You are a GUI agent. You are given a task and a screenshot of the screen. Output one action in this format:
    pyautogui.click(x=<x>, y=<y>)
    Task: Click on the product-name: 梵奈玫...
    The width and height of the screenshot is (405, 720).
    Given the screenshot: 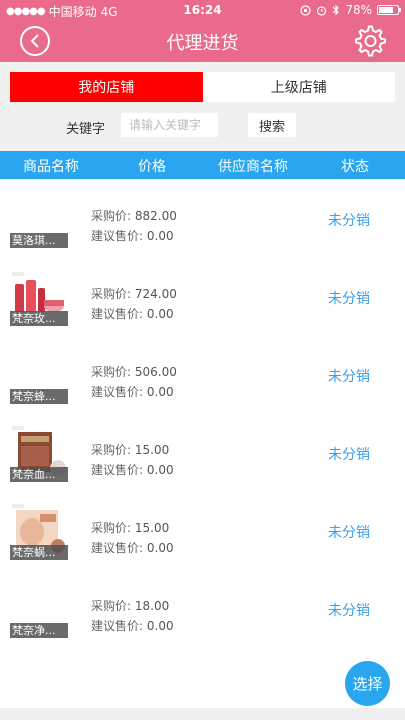 What is the action you would take?
    pyautogui.click(x=39, y=318)
    